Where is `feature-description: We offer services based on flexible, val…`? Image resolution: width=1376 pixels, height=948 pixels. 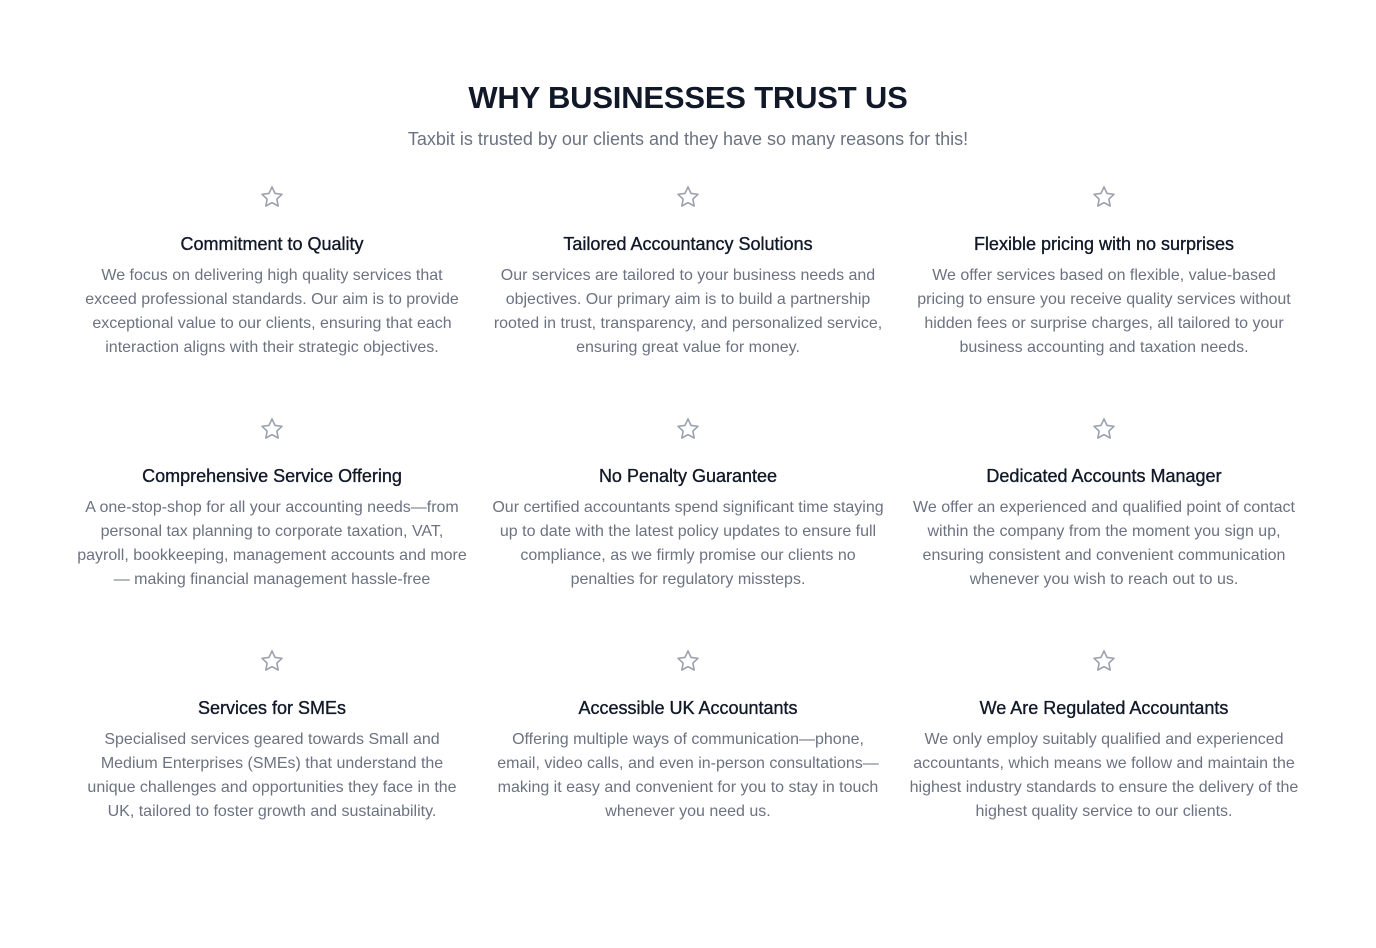 feature-description: We offer services based on flexible, val… is located at coordinates (1104, 311).